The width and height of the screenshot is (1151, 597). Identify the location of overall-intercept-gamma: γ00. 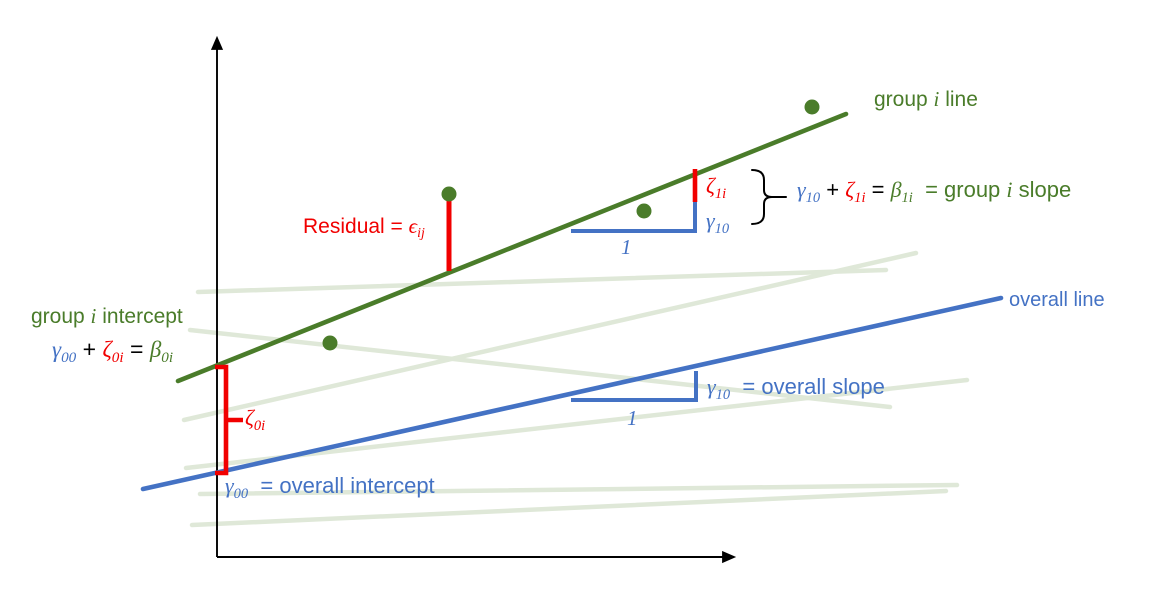
(237, 487).